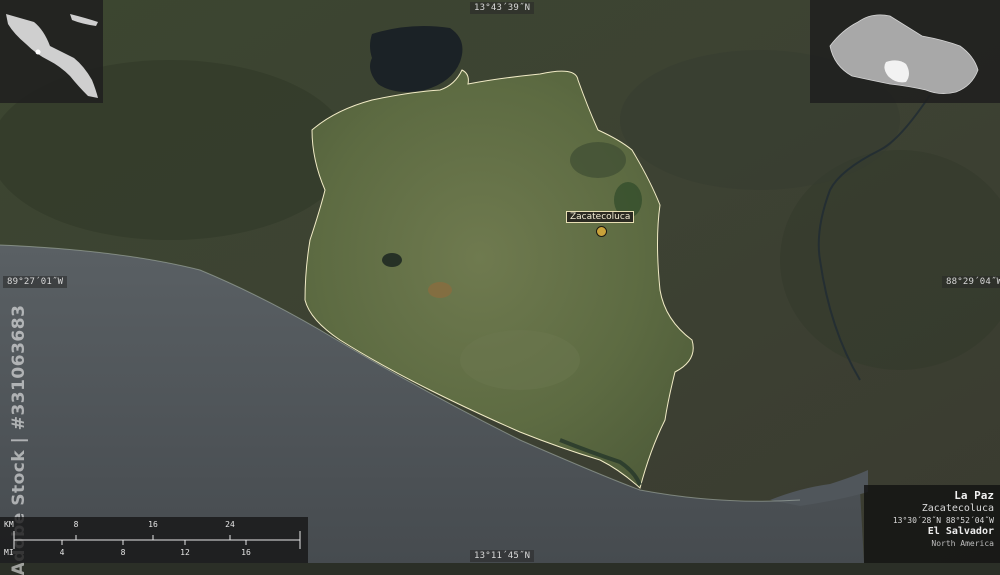  What do you see at coordinates (153, 524) in the screenshot?
I see `scale-km-tick: 16` at bounding box center [153, 524].